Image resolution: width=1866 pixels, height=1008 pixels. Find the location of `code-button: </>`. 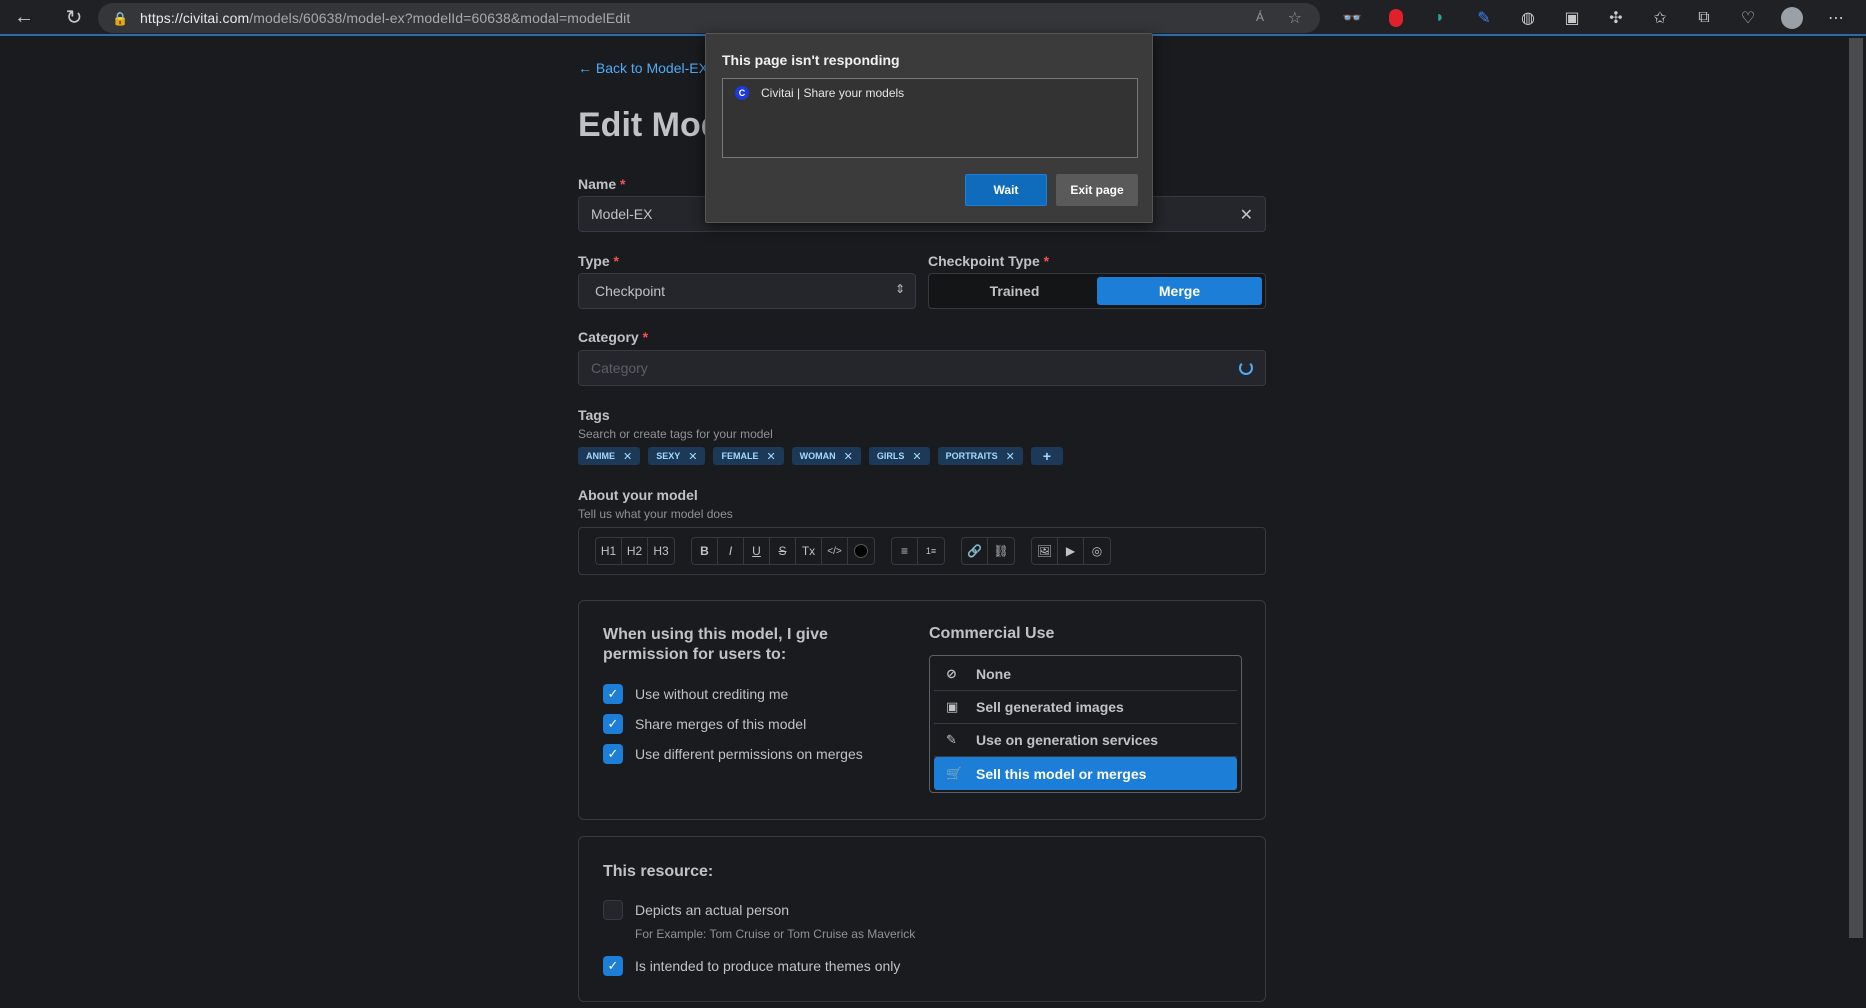

code-button: </> is located at coordinates (835, 551).